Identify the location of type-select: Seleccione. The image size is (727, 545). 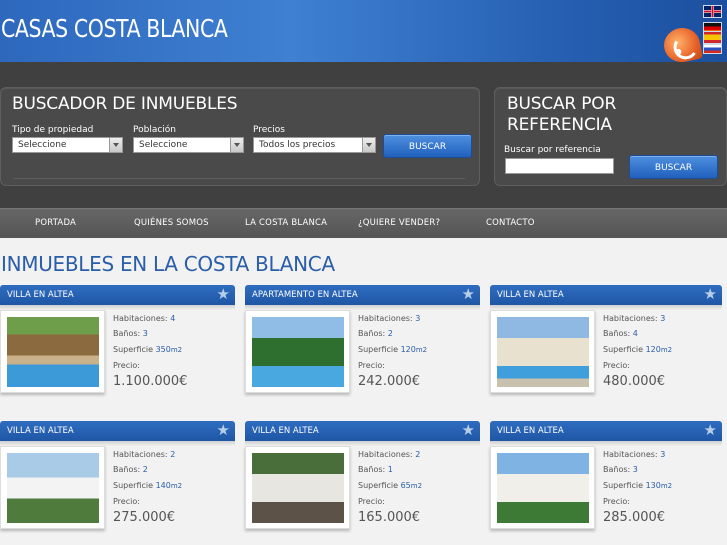
(67, 145).